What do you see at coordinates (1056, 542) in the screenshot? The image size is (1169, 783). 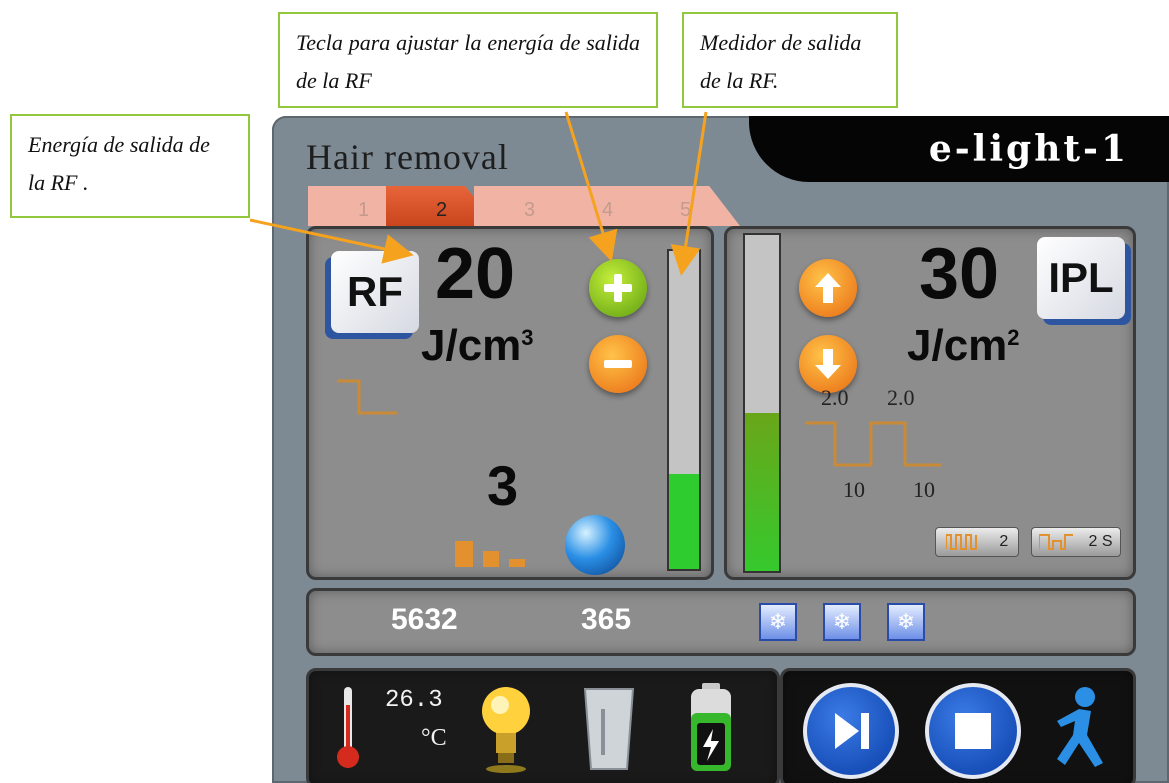 I see `interval-icon` at bounding box center [1056, 542].